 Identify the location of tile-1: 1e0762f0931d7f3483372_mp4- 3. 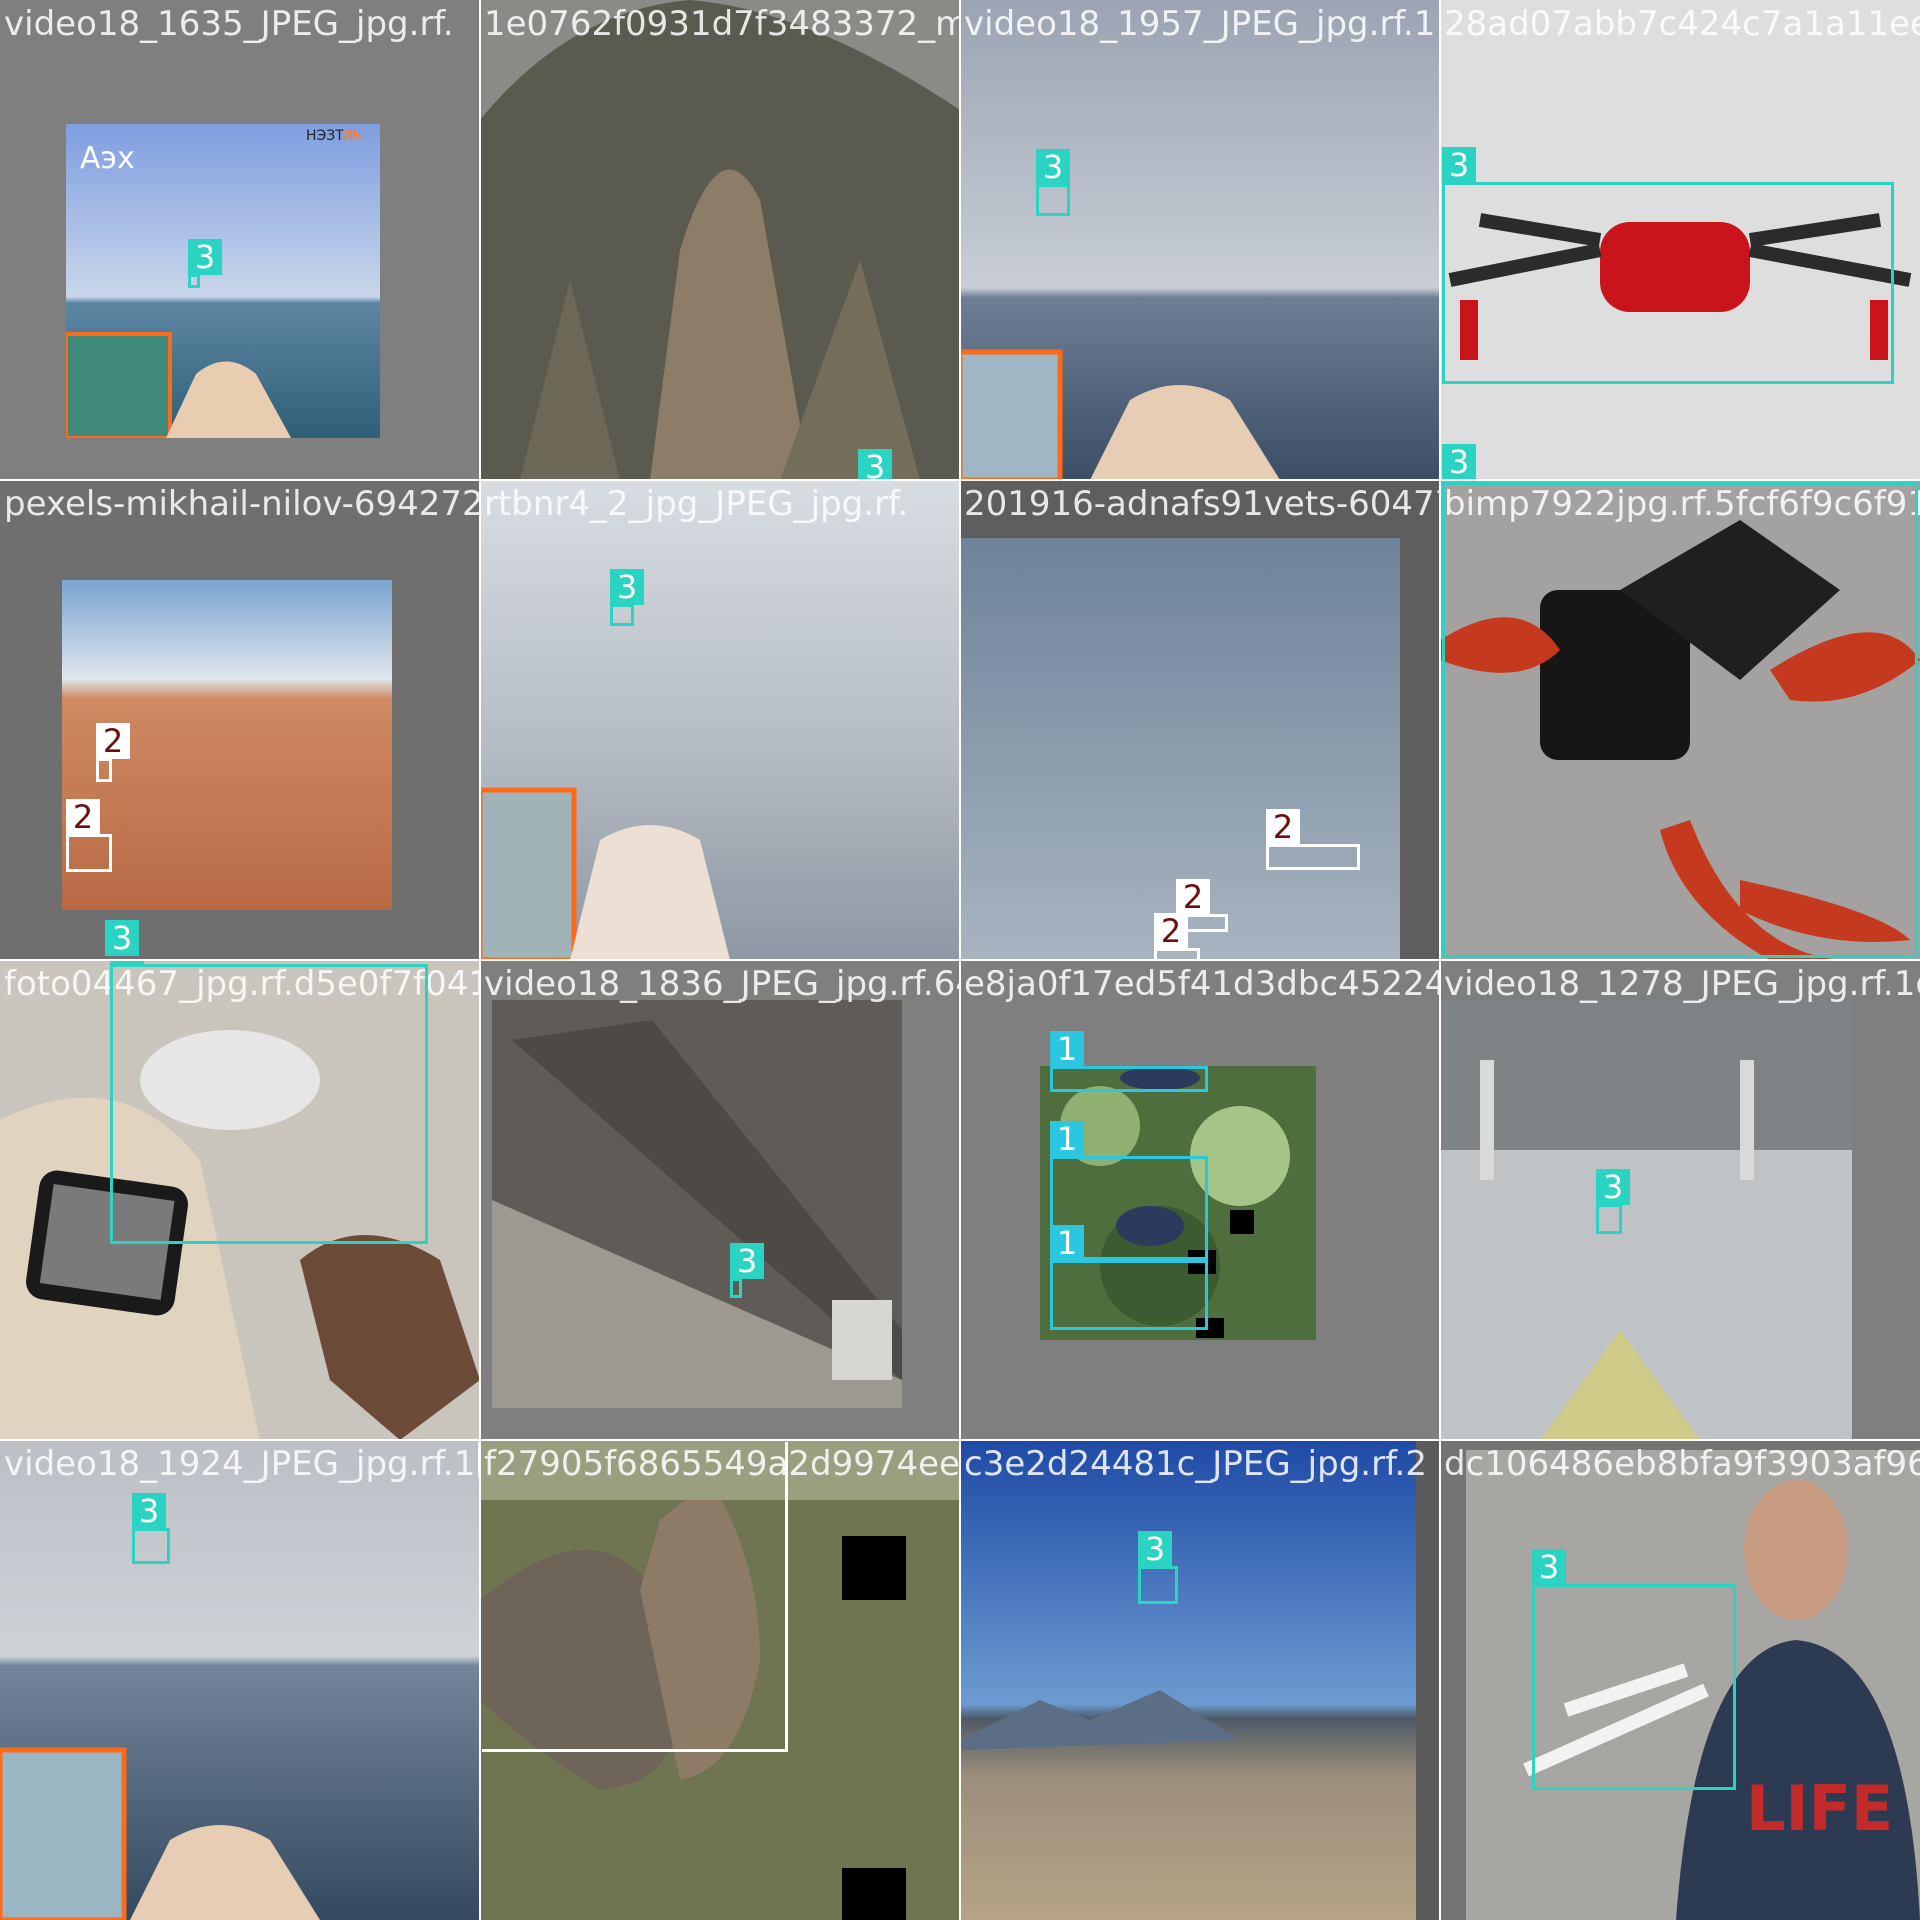
(720, 240).